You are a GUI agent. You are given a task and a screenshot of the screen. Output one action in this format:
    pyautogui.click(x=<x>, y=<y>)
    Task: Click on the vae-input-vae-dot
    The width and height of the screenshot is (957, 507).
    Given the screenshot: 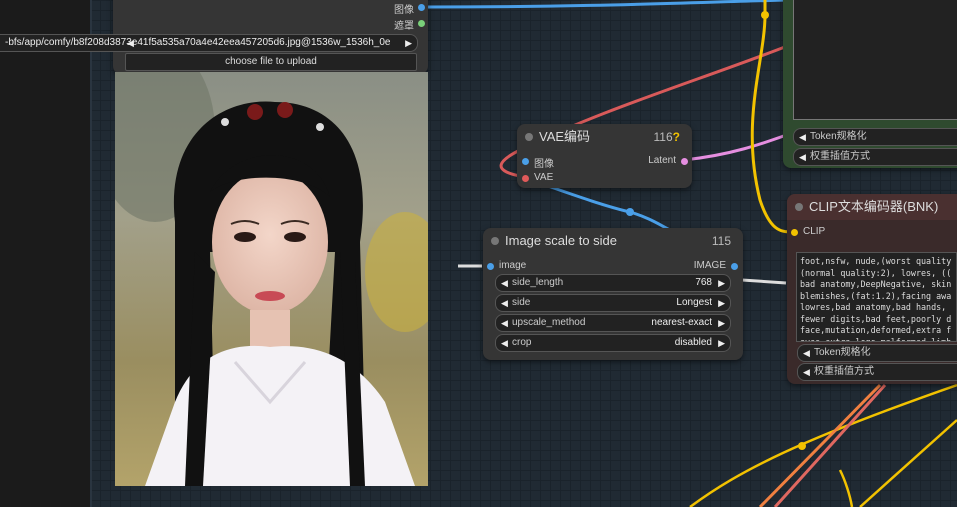 What is the action you would take?
    pyautogui.click(x=525, y=178)
    